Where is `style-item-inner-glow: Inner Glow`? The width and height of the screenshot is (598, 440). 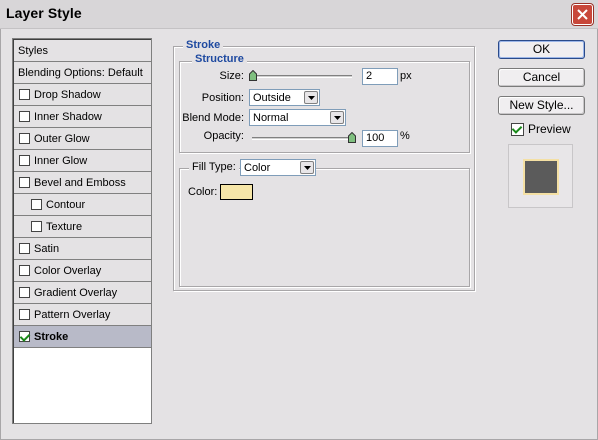 style-item-inner-glow: Inner Glow is located at coordinates (82, 161).